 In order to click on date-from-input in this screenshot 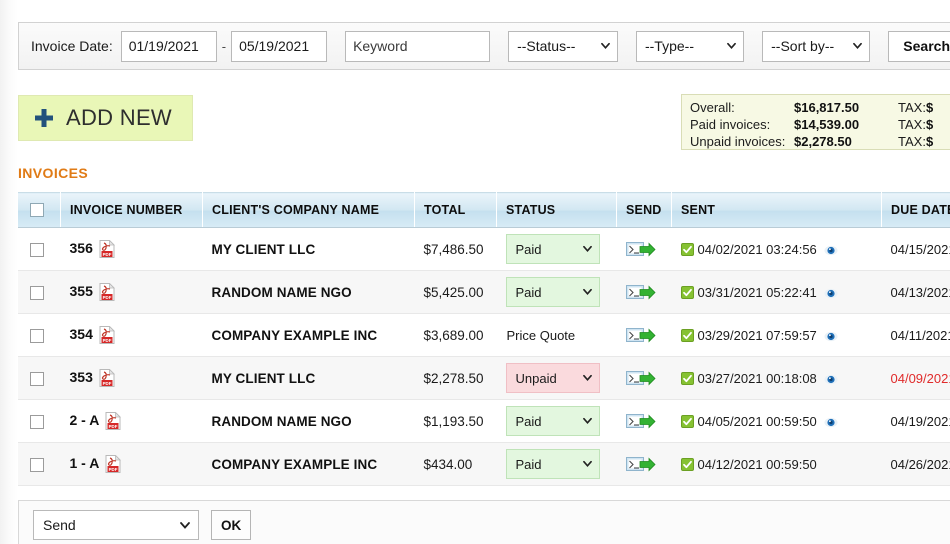, I will do `click(168, 46)`.